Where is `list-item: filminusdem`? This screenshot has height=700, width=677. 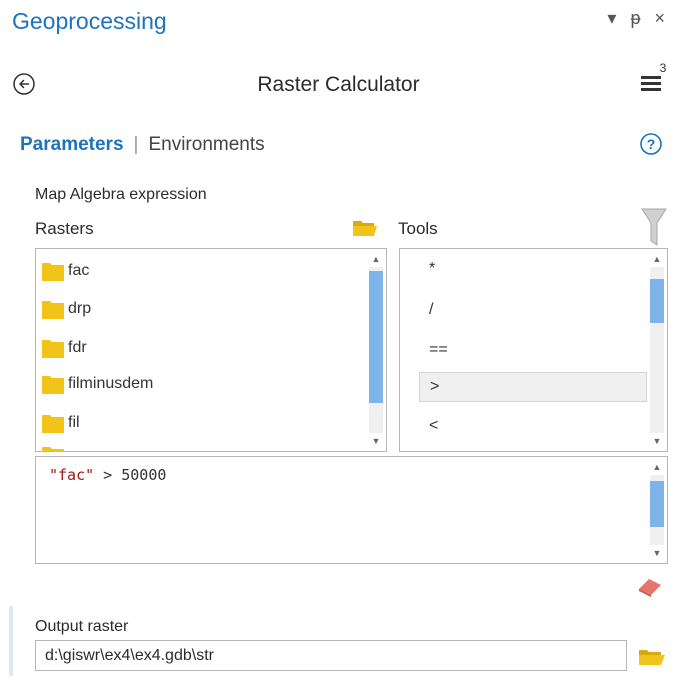
list-item: filminusdem is located at coordinates (97, 384).